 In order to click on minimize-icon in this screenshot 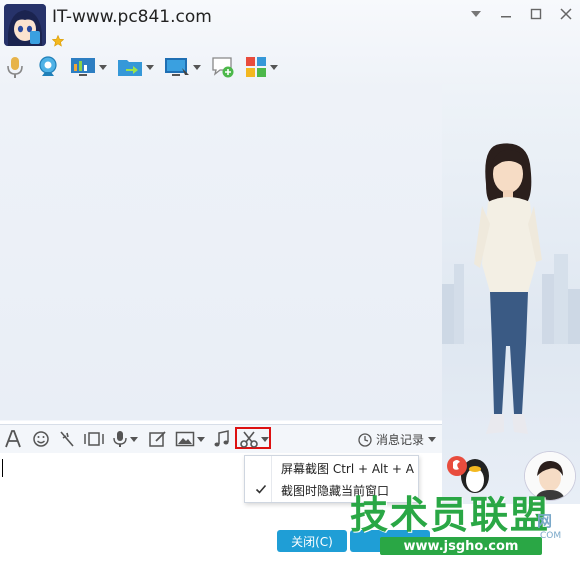, I will do `click(506, 14)`.